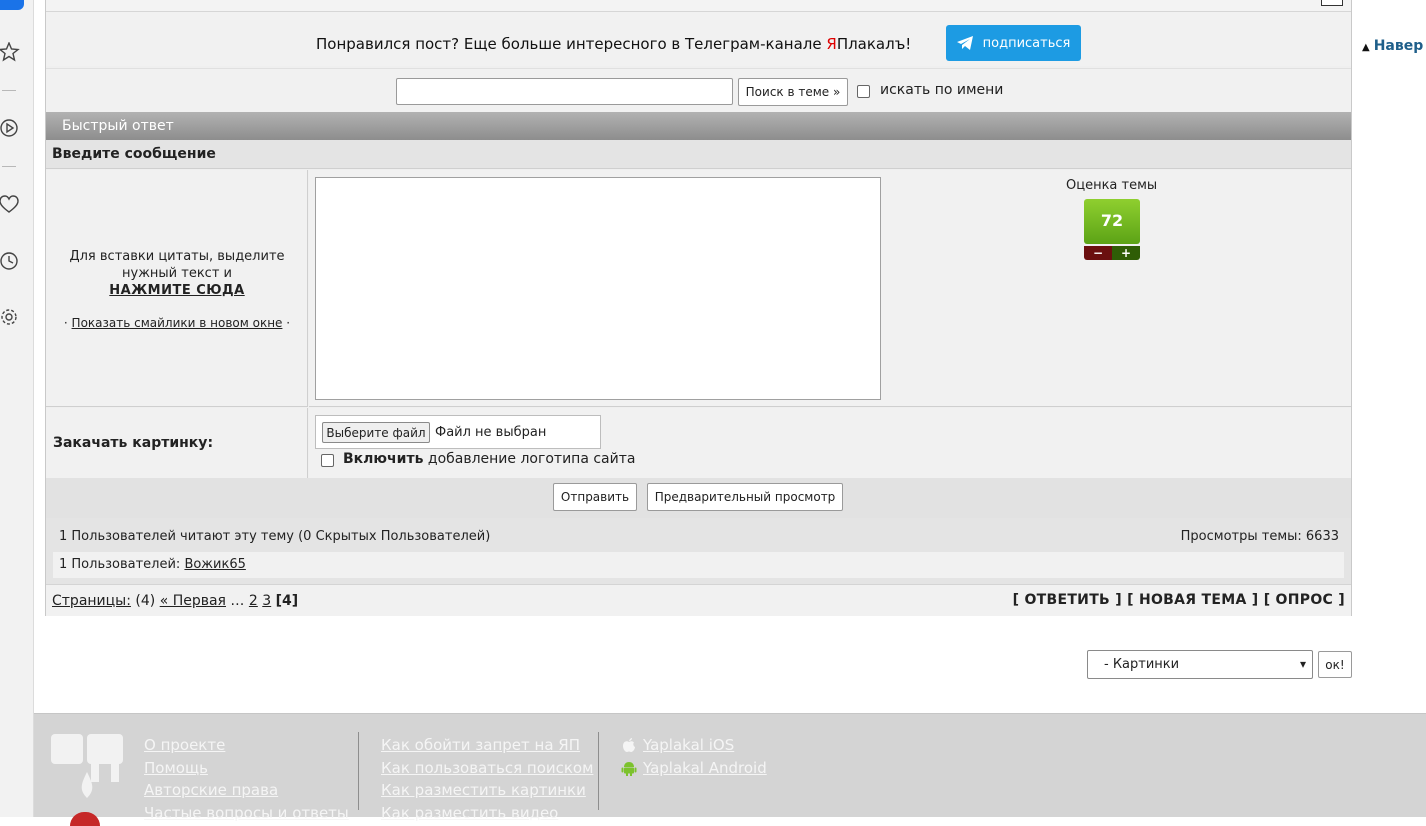 This screenshot has width=1426, height=826. I want to click on collapse-box-icon, so click(1332, 3).